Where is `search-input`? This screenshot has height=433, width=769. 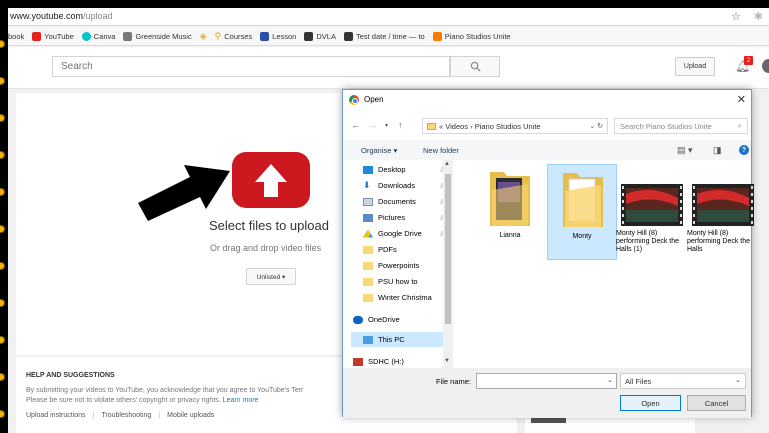
search-input is located at coordinates (251, 66).